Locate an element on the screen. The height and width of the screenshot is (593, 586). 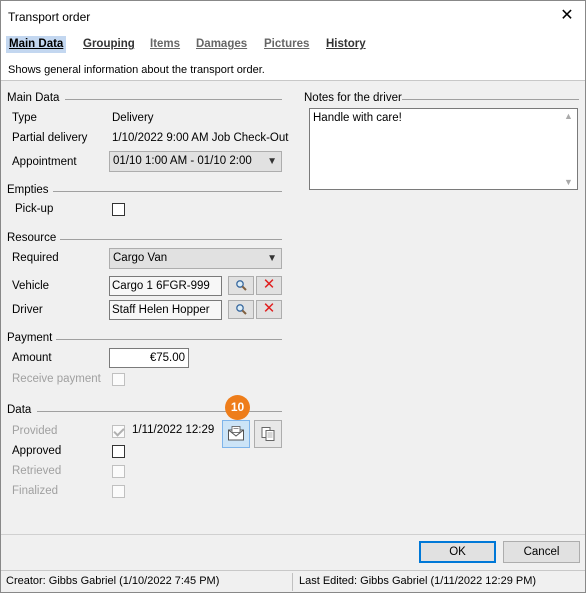
approved-label: Approved is located at coordinates (37, 451).